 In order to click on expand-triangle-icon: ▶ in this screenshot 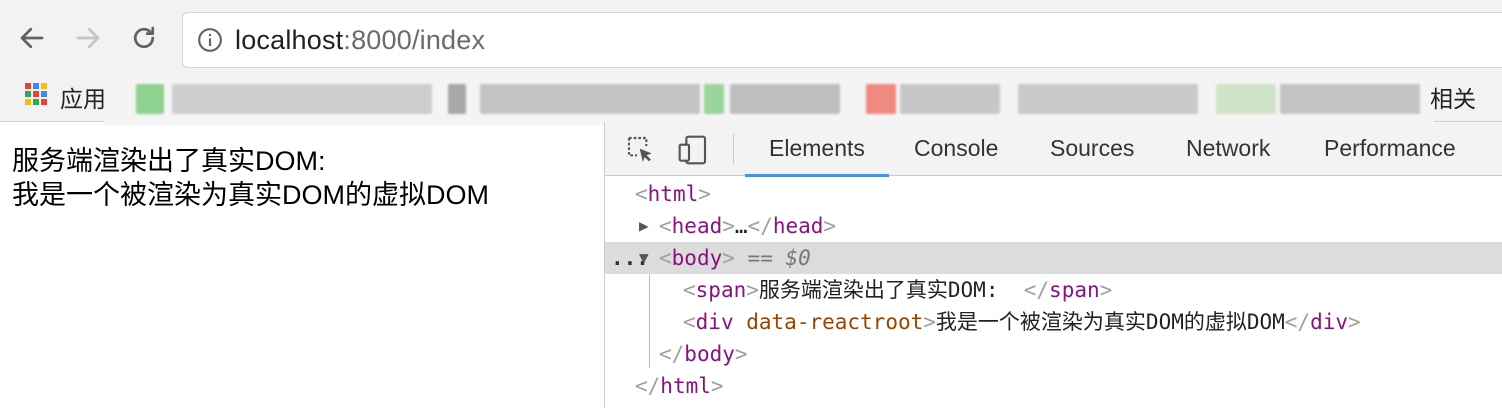, I will do `click(644, 226)`.